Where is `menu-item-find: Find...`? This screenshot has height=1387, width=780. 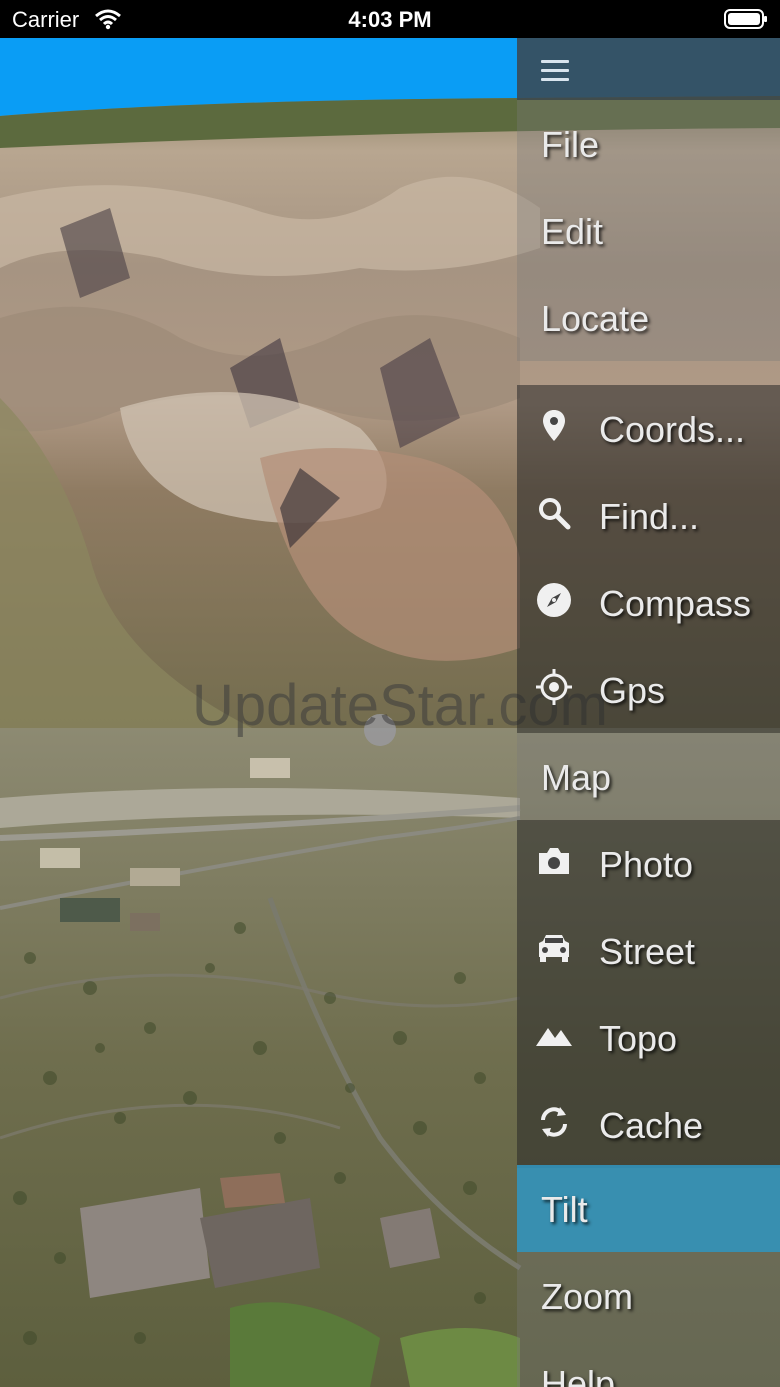 menu-item-find: Find... is located at coordinates (648, 515).